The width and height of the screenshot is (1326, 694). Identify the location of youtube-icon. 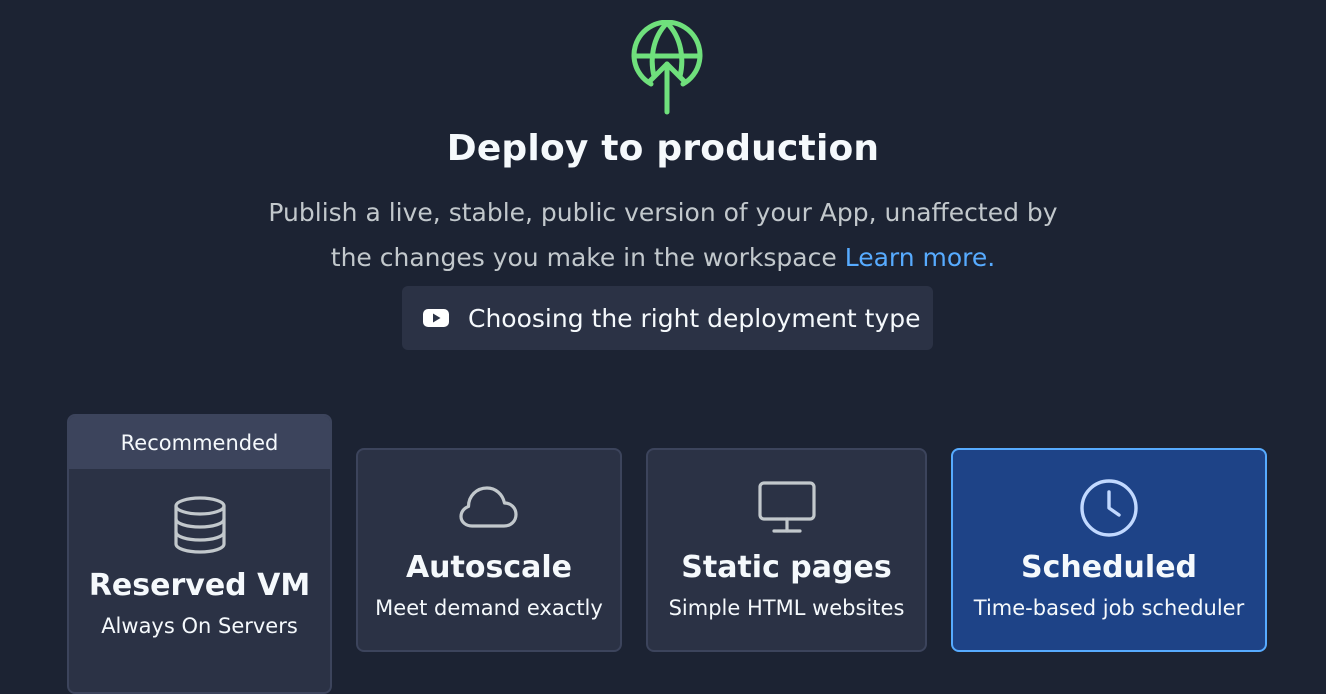
(436, 318).